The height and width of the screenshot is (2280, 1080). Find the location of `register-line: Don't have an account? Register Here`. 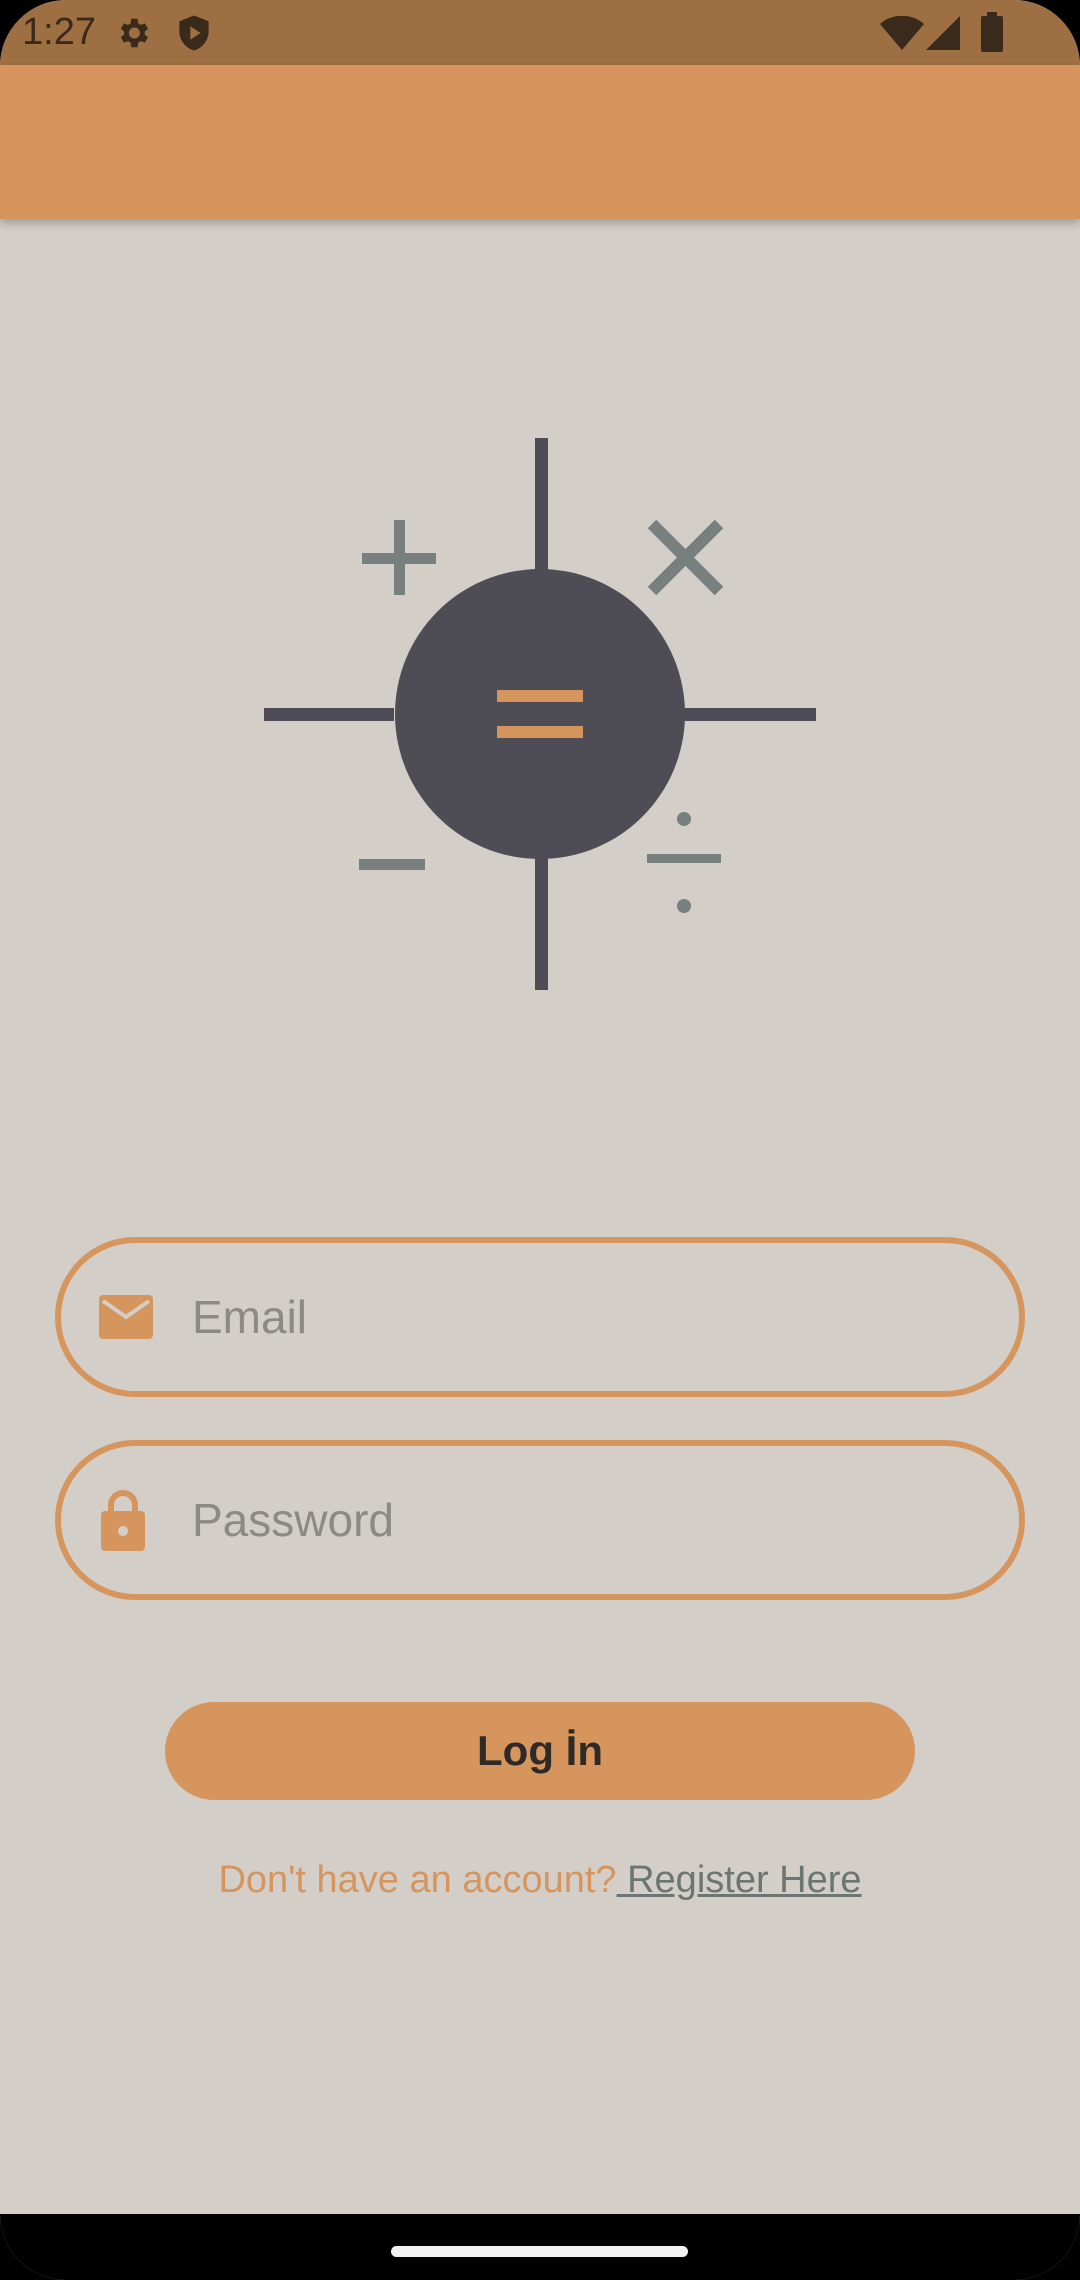

register-line: Don't have an account? Register Here is located at coordinates (540, 1880).